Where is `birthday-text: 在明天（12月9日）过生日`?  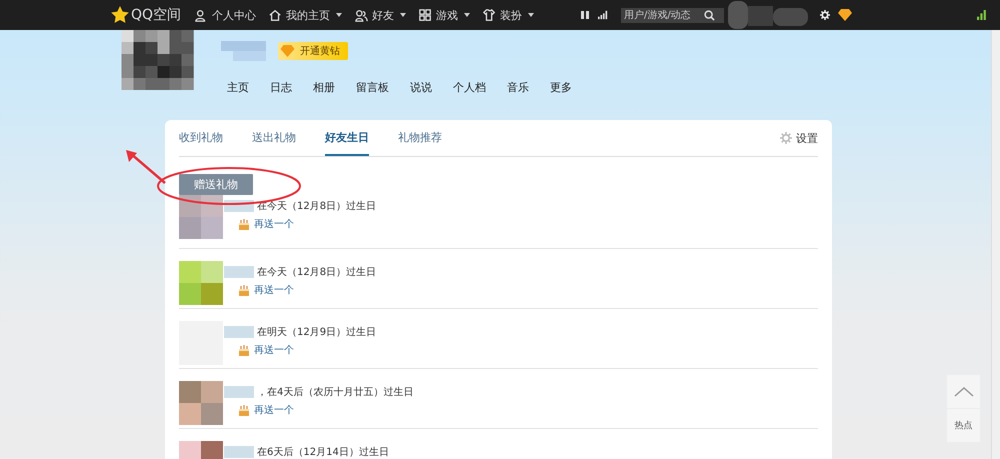 birthday-text: 在明天（12月9日）过生日 is located at coordinates (316, 332).